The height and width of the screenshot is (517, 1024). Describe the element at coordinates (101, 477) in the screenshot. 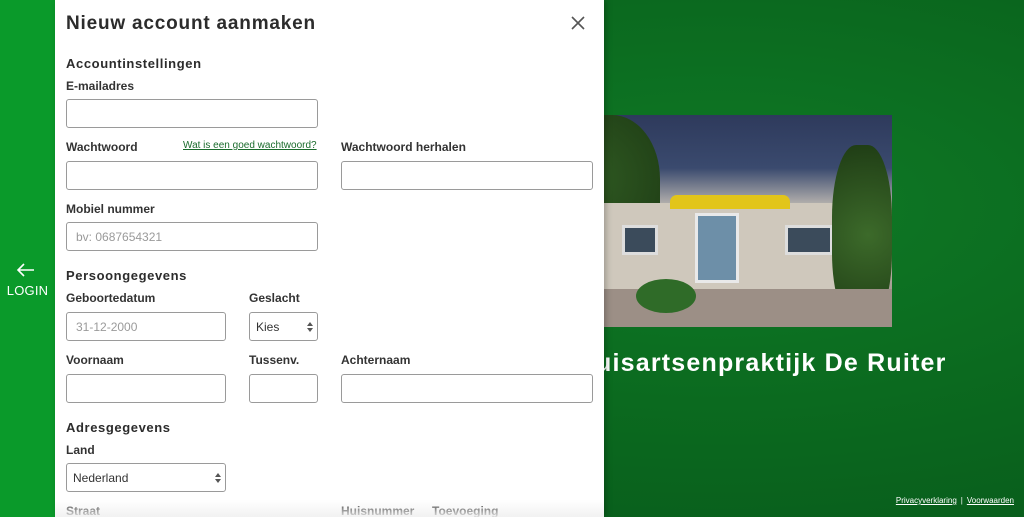

I see `country-select-value: Nederland` at that location.